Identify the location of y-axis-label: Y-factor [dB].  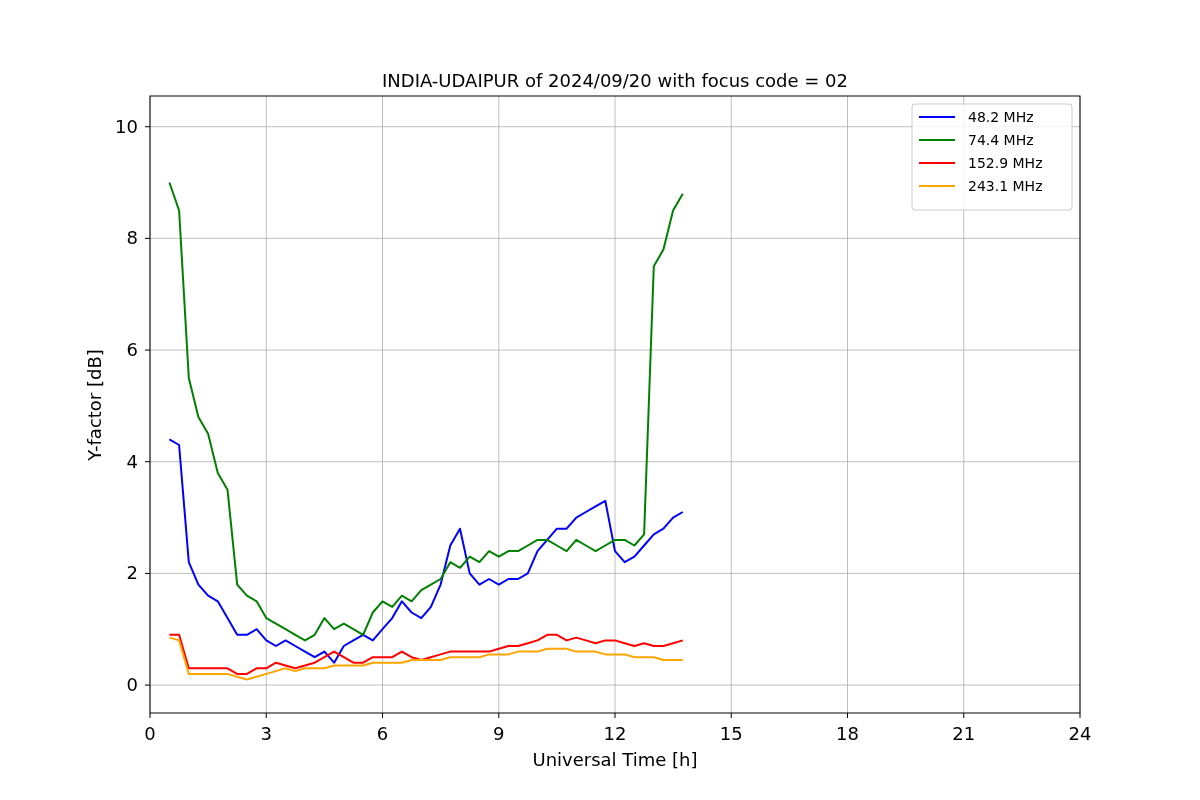
(94, 405).